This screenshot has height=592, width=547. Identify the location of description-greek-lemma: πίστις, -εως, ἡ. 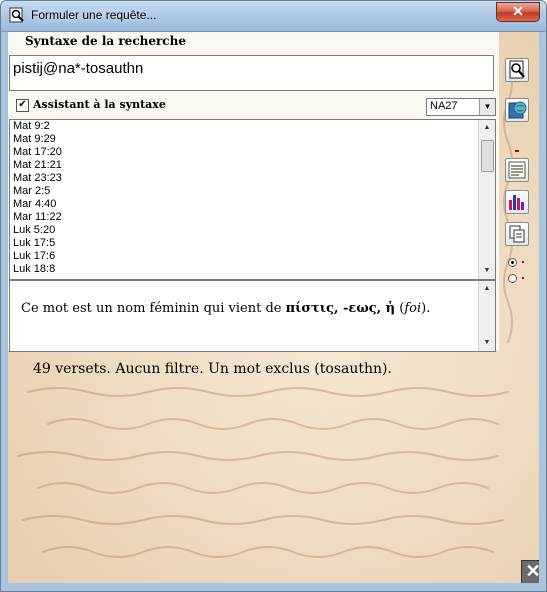
(340, 308).